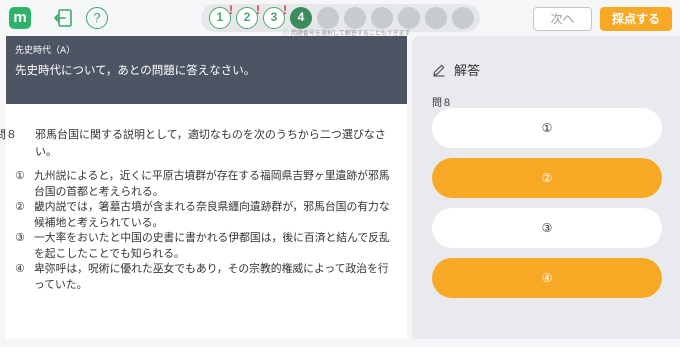 The width and height of the screenshot is (680, 347). What do you see at coordinates (636, 19) in the screenshot?
I see `score-button: 採点する` at bounding box center [636, 19].